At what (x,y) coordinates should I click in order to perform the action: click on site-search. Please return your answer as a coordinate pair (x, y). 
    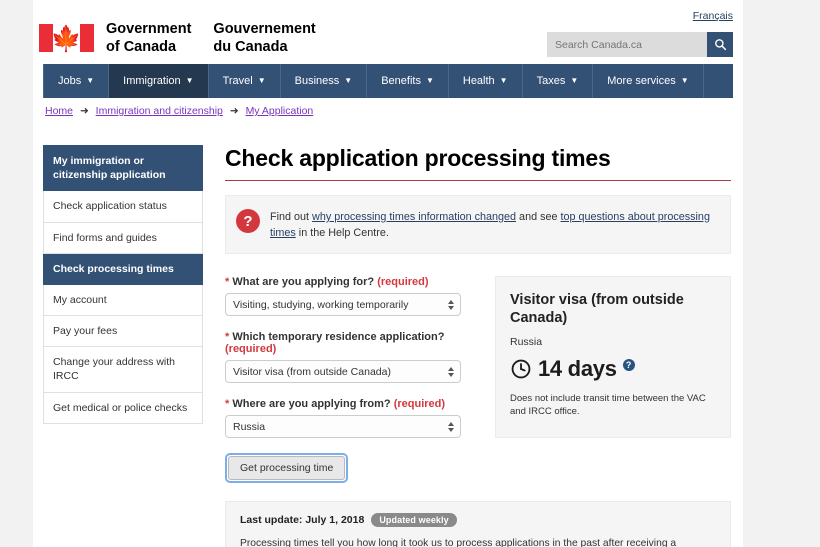
    Looking at the image, I should click on (640, 44).